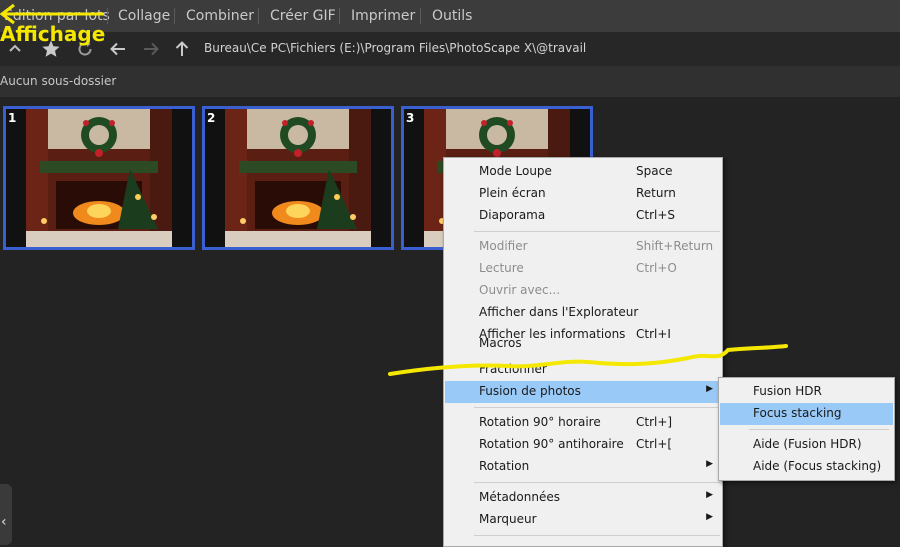  What do you see at coordinates (53, 34) in the screenshot?
I see `annotation-label: Affichage` at bounding box center [53, 34].